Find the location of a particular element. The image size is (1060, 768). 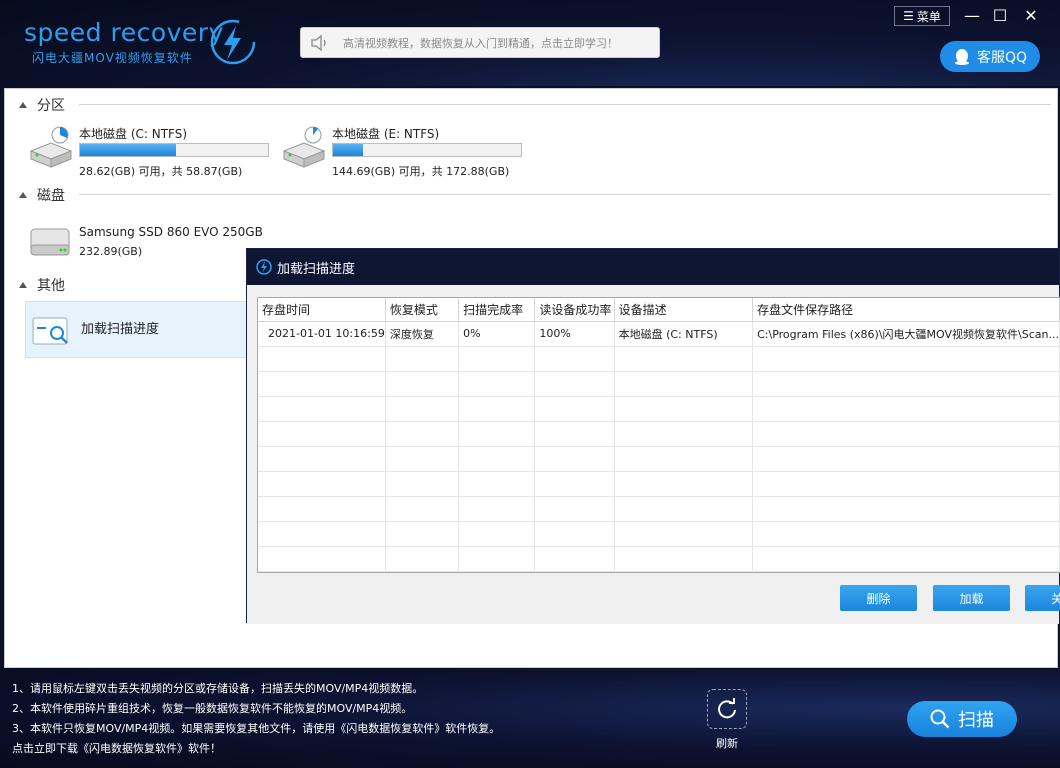

logo-title: speed recovery is located at coordinates (124, 32).